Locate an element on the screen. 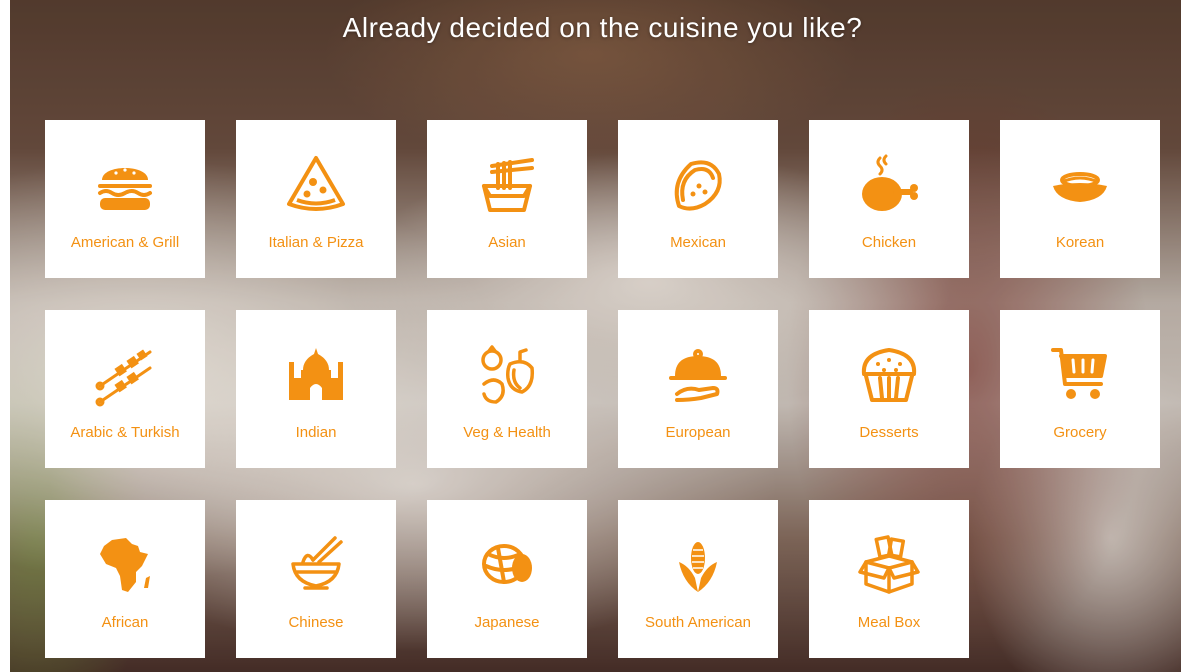 This screenshot has height=672, width=1181. box-icon is located at coordinates (889, 565).